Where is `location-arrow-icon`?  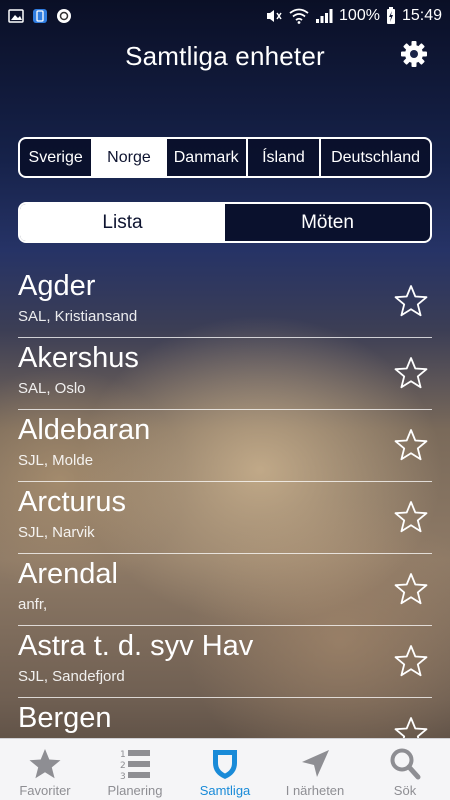
location-arrow-icon is located at coordinates (315, 763).